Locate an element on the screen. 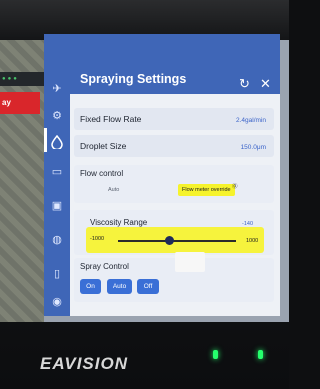 This screenshot has width=320, height=389. spray-control-title: Spray Control is located at coordinates (104, 266).